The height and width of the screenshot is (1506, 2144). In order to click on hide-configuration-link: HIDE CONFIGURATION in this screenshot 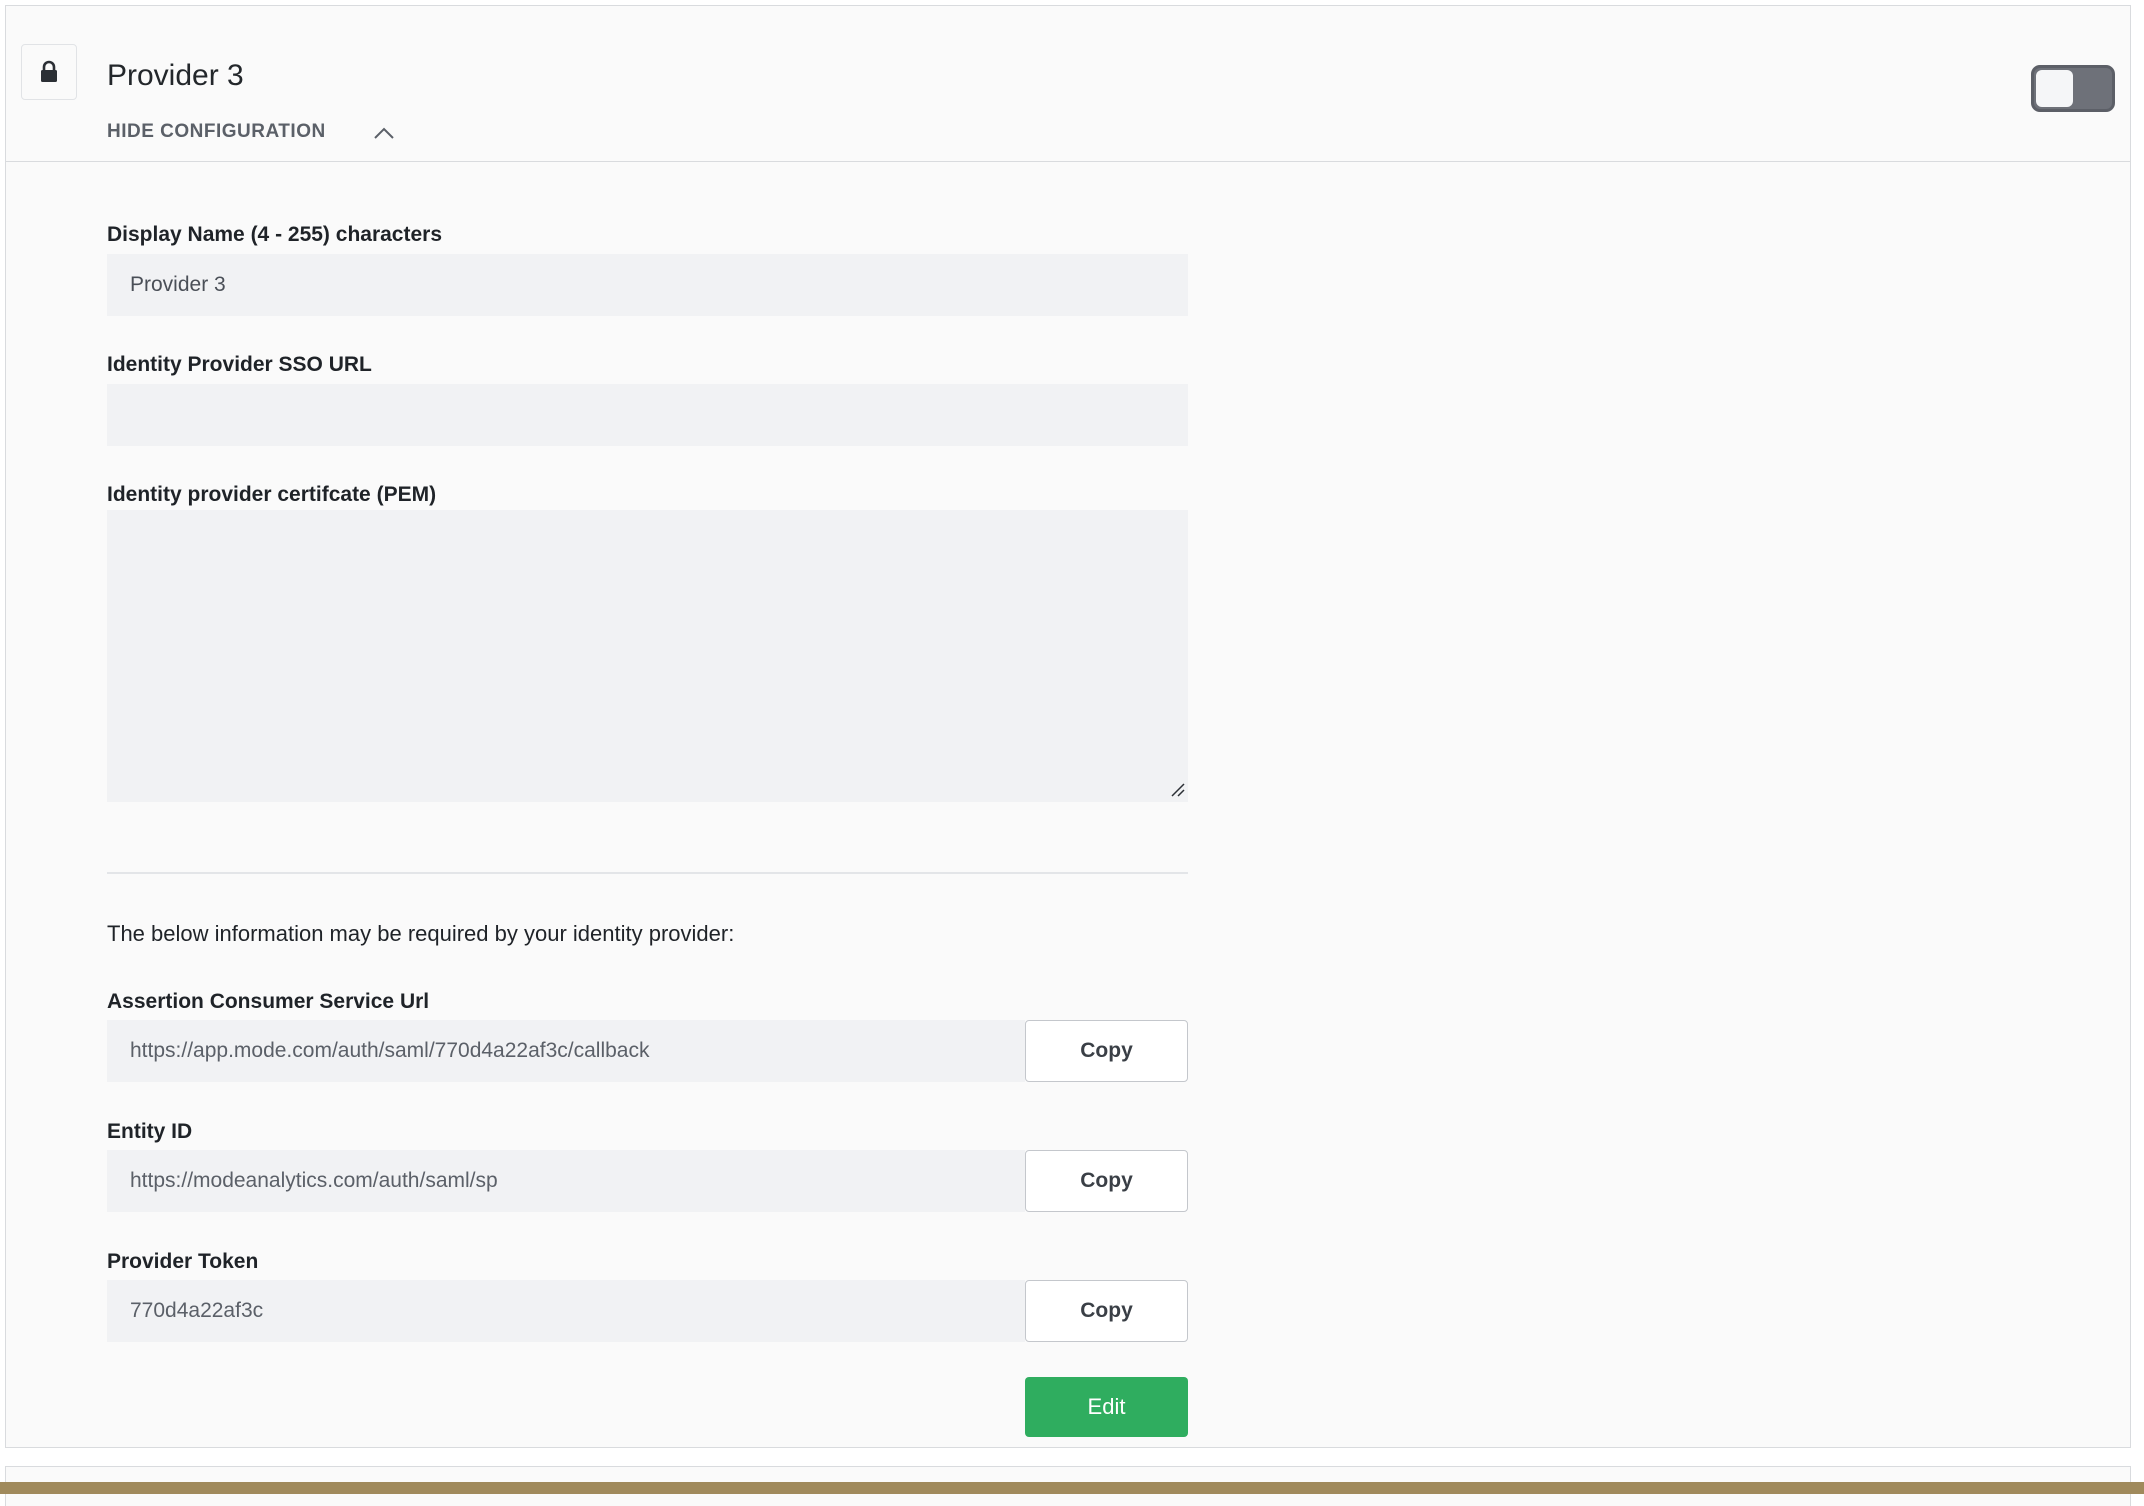, I will do `click(216, 132)`.